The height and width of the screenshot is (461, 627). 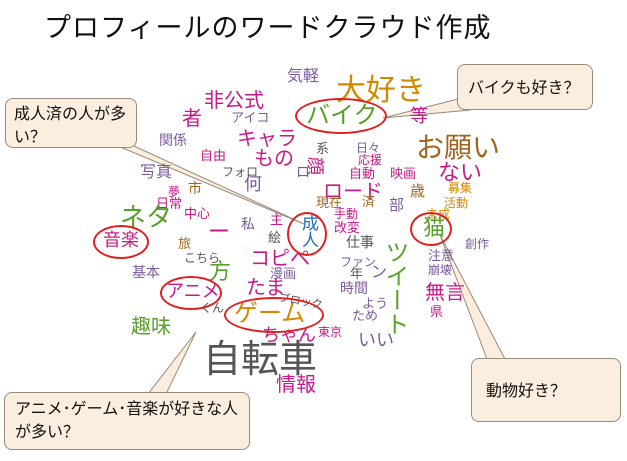 What do you see at coordinates (526, 390) in the screenshot?
I see `callout-animal-text: 動物好き？` at bounding box center [526, 390].